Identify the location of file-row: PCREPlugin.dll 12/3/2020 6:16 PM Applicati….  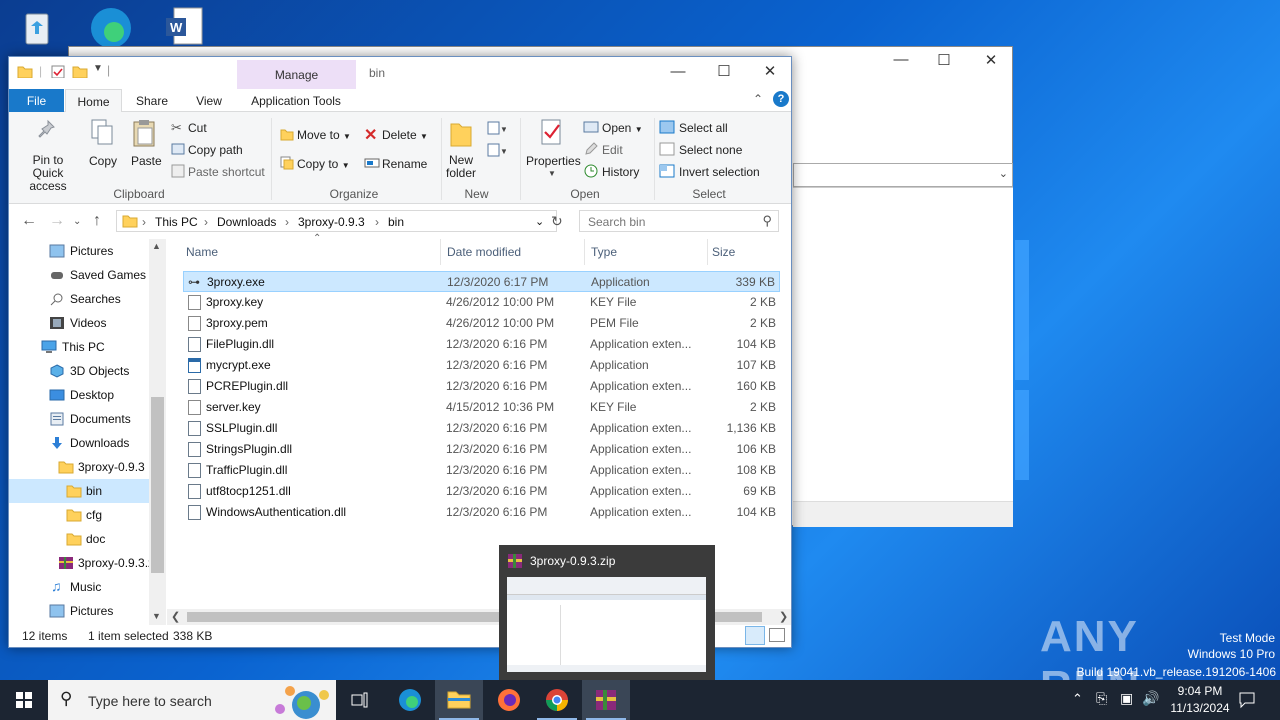
(481, 386).